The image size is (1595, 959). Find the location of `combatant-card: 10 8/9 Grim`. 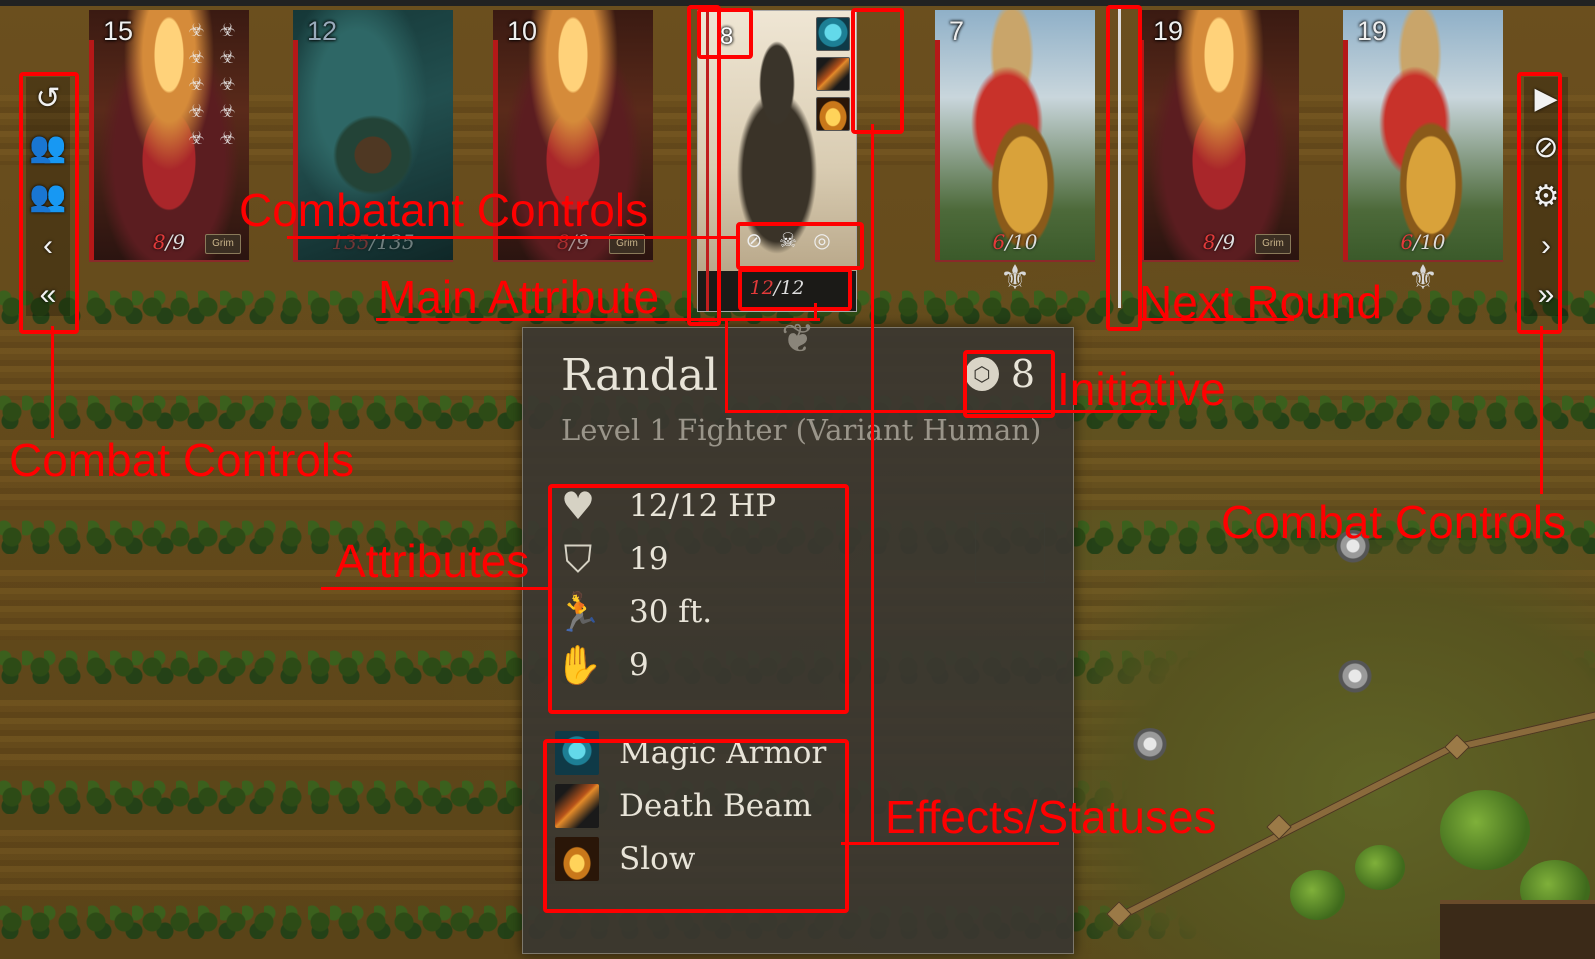

combatant-card: 10 8/9 Grim is located at coordinates (573, 136).